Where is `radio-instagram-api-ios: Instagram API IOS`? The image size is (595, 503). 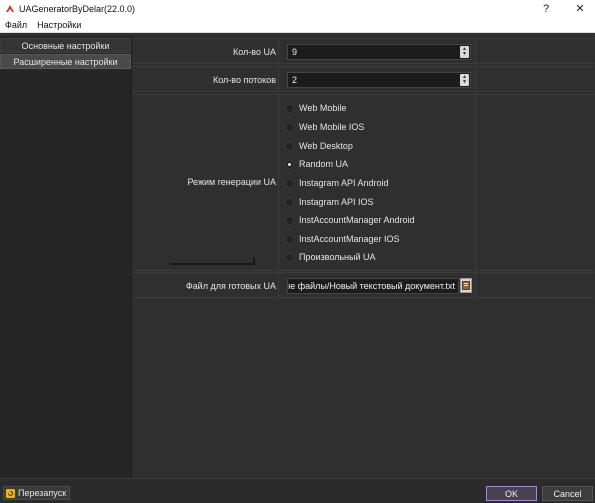 radio-instagram-api-ios: Instagram API IOS is located at coordinates (329, 202).